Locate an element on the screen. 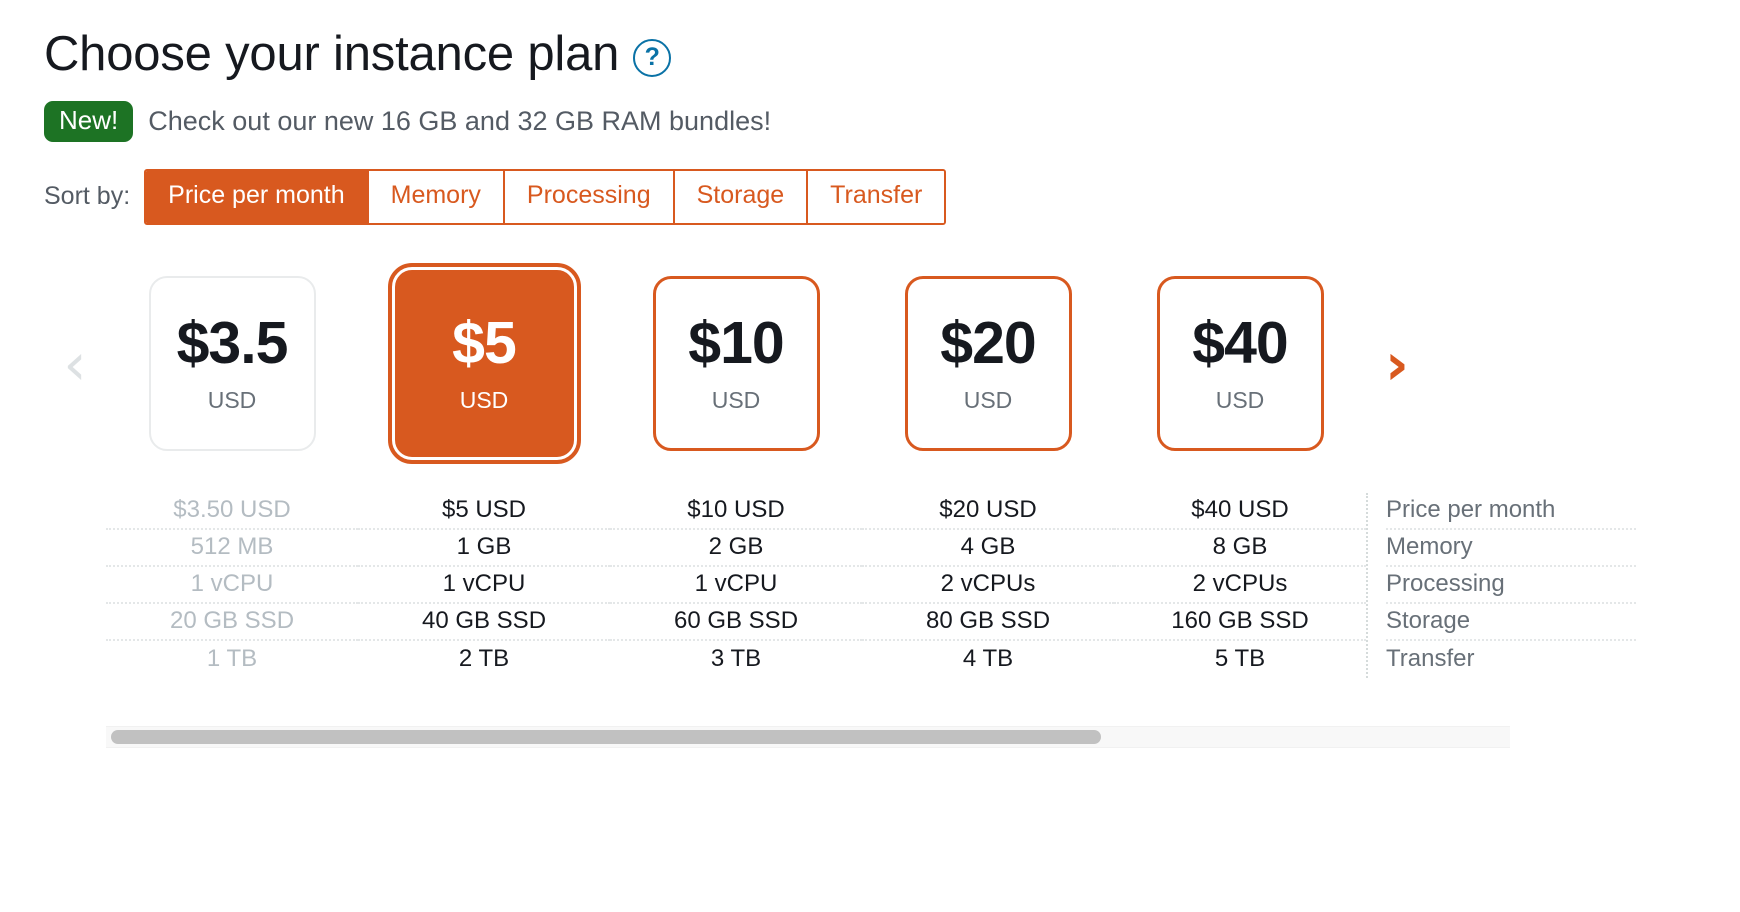 The height and width of the screenshot is (912, 1740). spec-row-label-transfer: Transfer is located at coordinates (1430, 658).